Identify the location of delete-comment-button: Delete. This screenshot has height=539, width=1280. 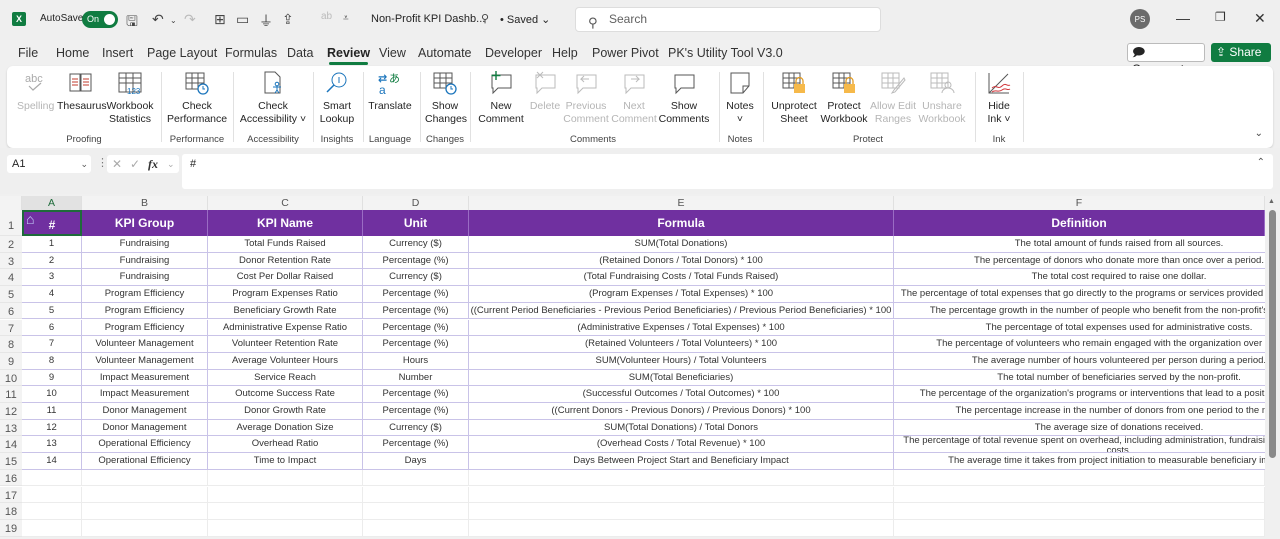
(545, 91).